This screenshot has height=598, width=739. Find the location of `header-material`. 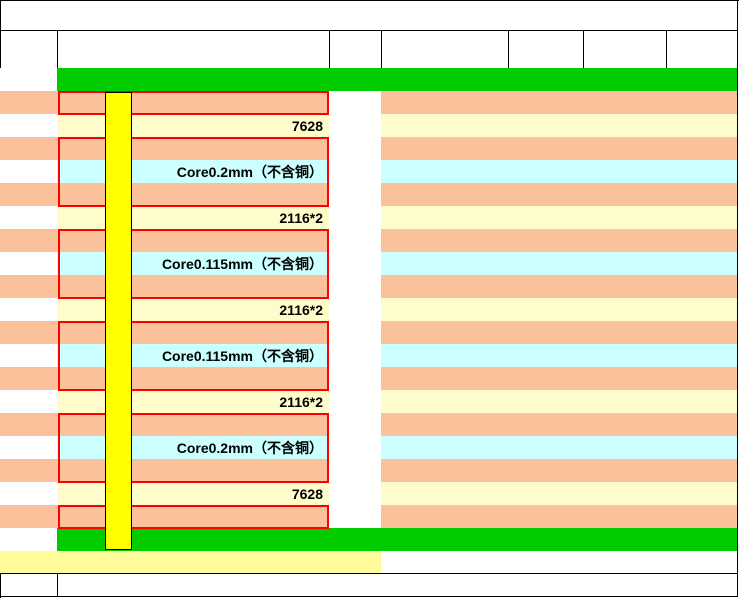

header-material is located at coordinates (445, 49).